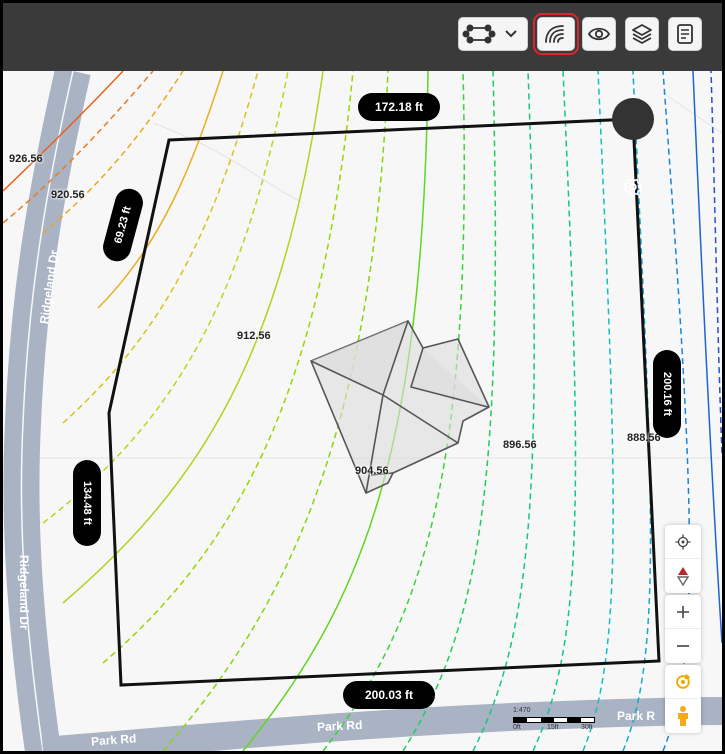  I want to click on pegman-icon, so click(683, 716).